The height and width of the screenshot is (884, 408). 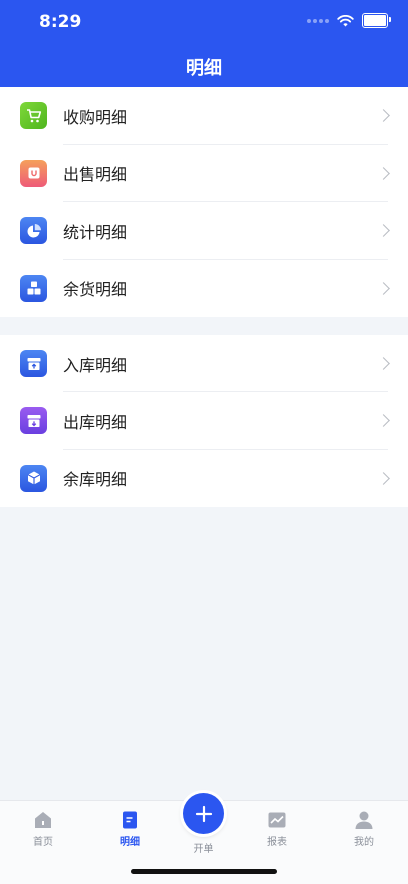 What do you see at coordinates (95, 232) in the screenshot?
I see `menu-item-label: 统计明细` at bounding box center [95, 232].